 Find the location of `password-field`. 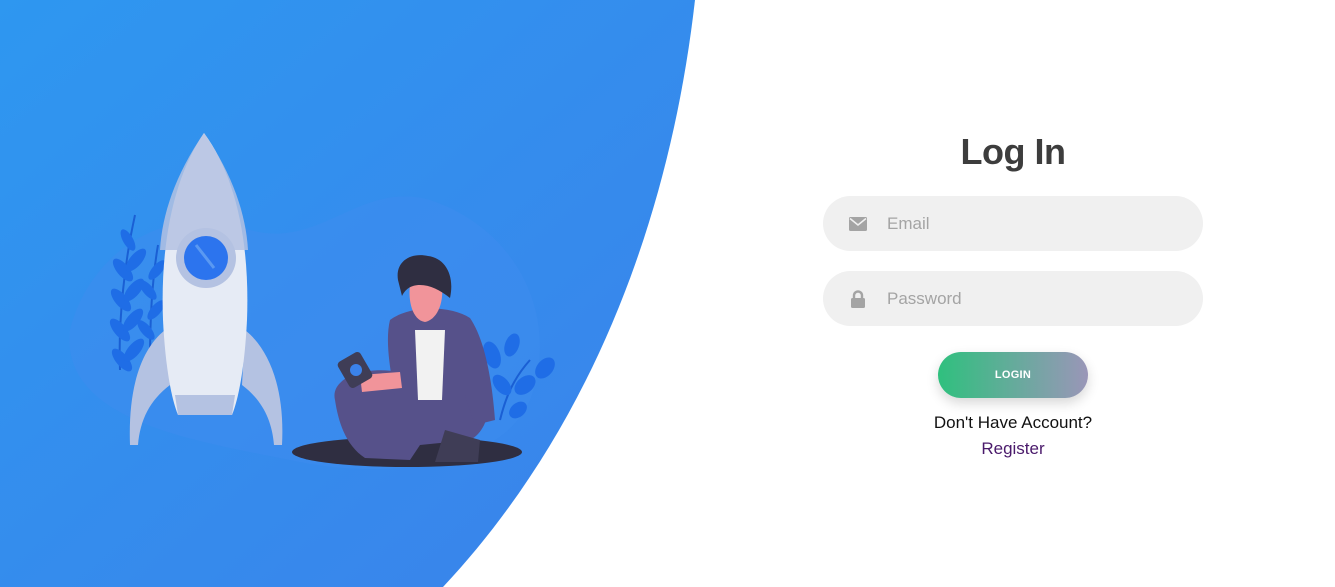

password-field is located at coordinates (1013, 298).